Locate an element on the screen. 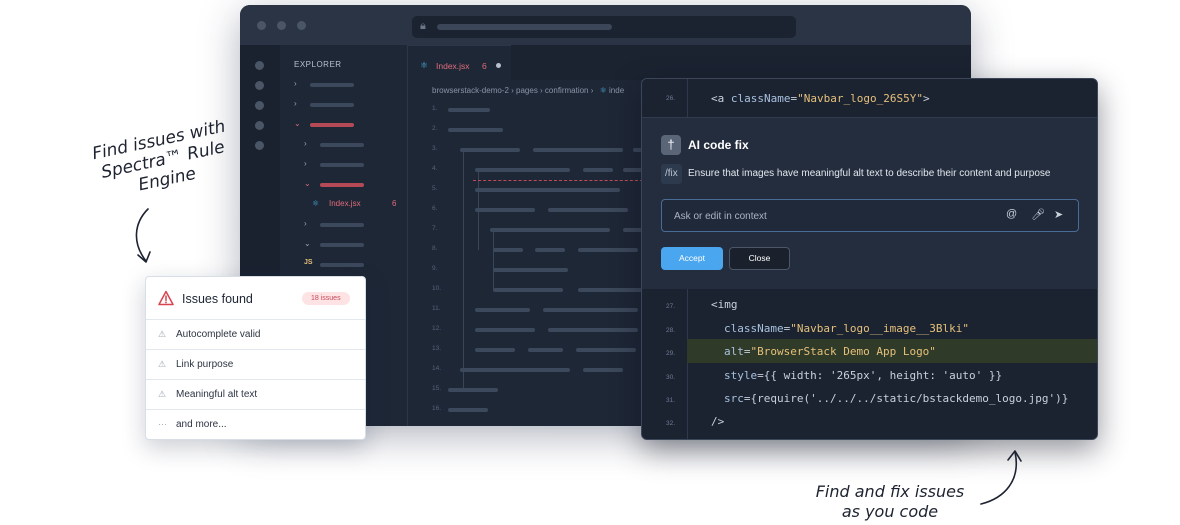 This screenshot has width=1180, height=525. ask-input: Ask or edit in context @ 🎤︎ ➤ is located at coordinates (870, 215).